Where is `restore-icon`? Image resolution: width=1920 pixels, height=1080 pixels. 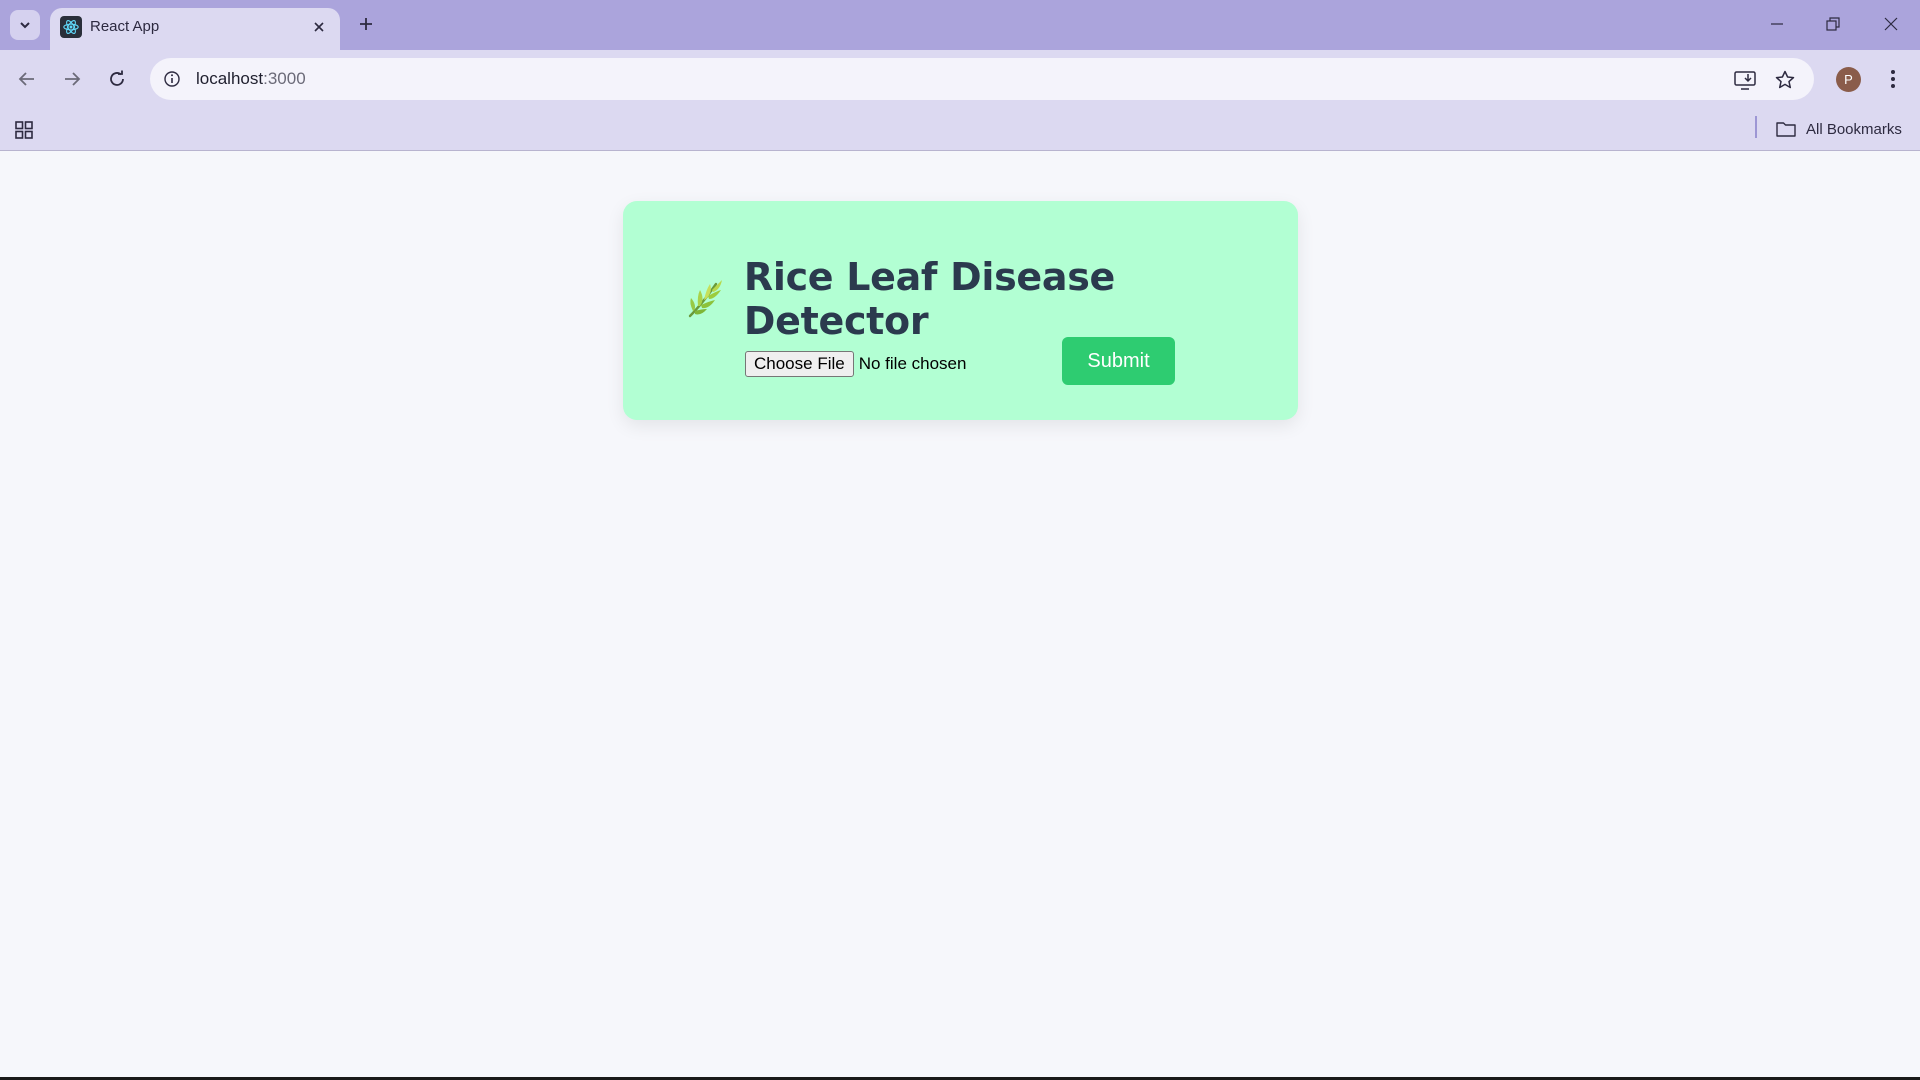 restore-icon is located at coordinates (1833, 24).